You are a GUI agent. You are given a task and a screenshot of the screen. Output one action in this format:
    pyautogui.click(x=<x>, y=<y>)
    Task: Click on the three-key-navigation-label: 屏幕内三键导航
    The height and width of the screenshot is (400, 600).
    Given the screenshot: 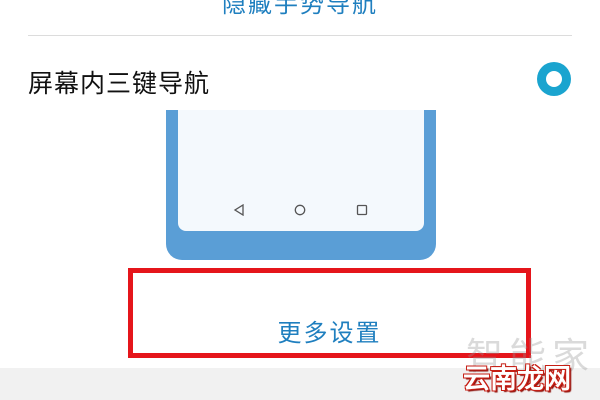 What is the action you would take?
    pyautogui.click(x=119, y=83)
    